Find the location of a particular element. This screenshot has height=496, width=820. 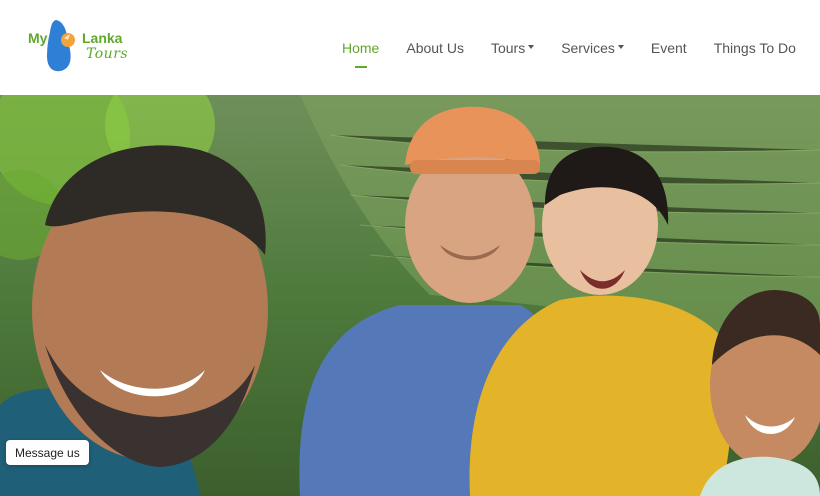

nav-home-label: Home is located at coordinates (361, 47).